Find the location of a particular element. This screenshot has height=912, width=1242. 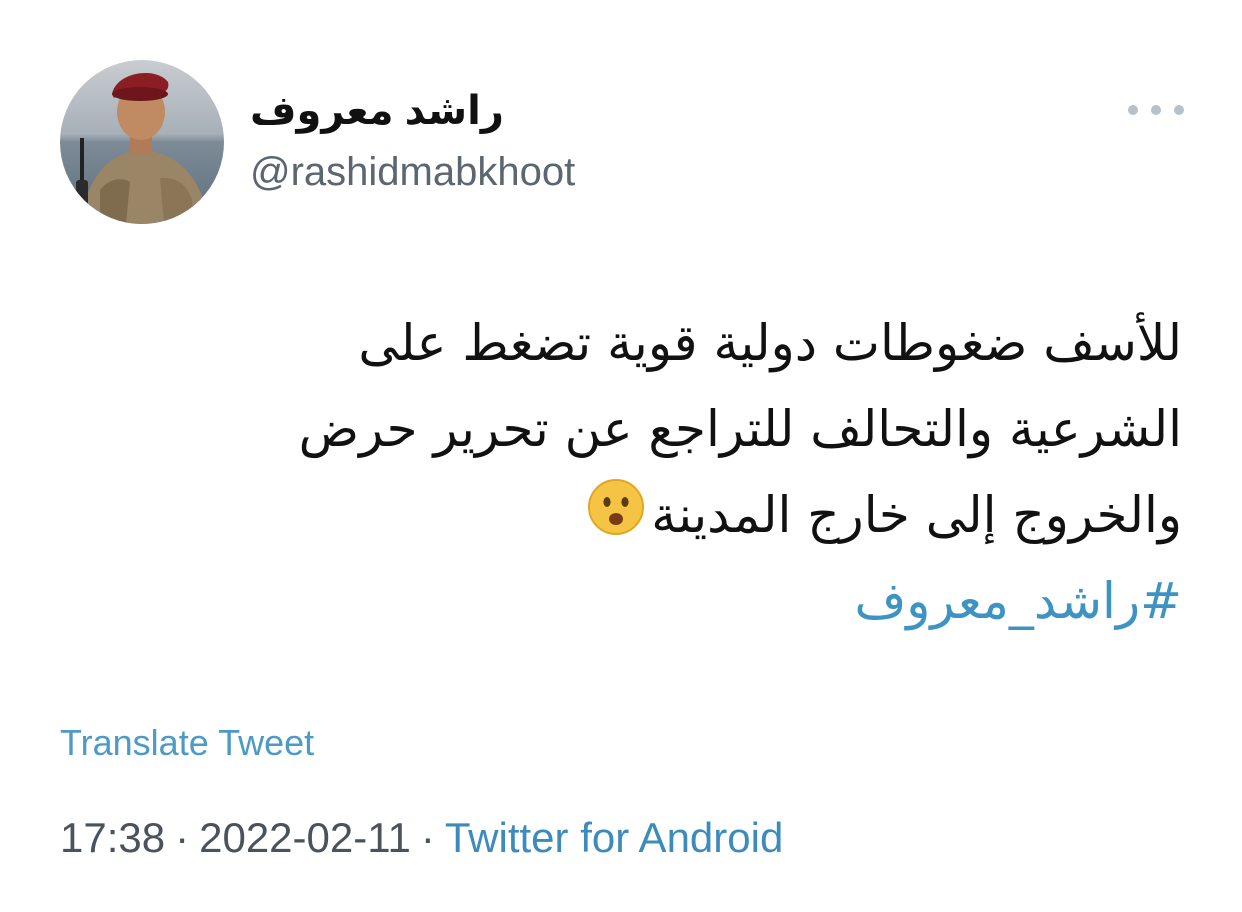

hashtag-link: #راشد_معروف is located at coordinates (1018, 601).